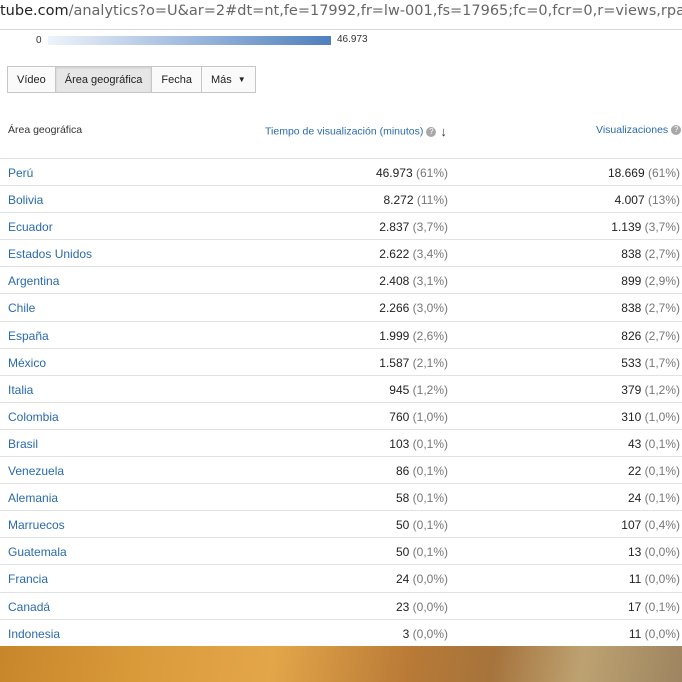  I want to click on country-link: Estados Unidos, so click(50, 254).